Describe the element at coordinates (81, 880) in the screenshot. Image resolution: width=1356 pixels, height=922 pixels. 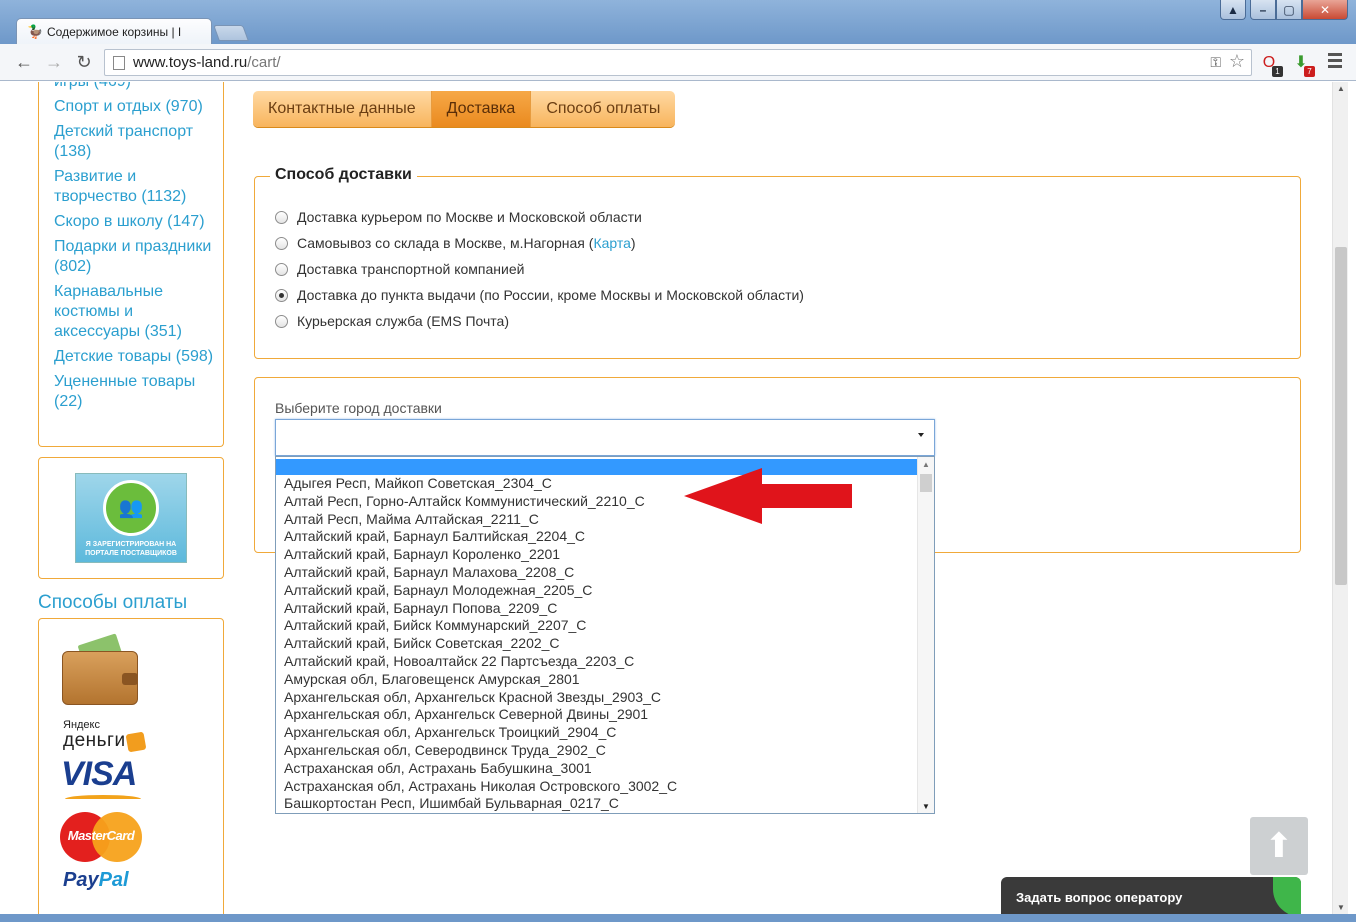
I see `paypal-logo-text-a: Pay` at that location.